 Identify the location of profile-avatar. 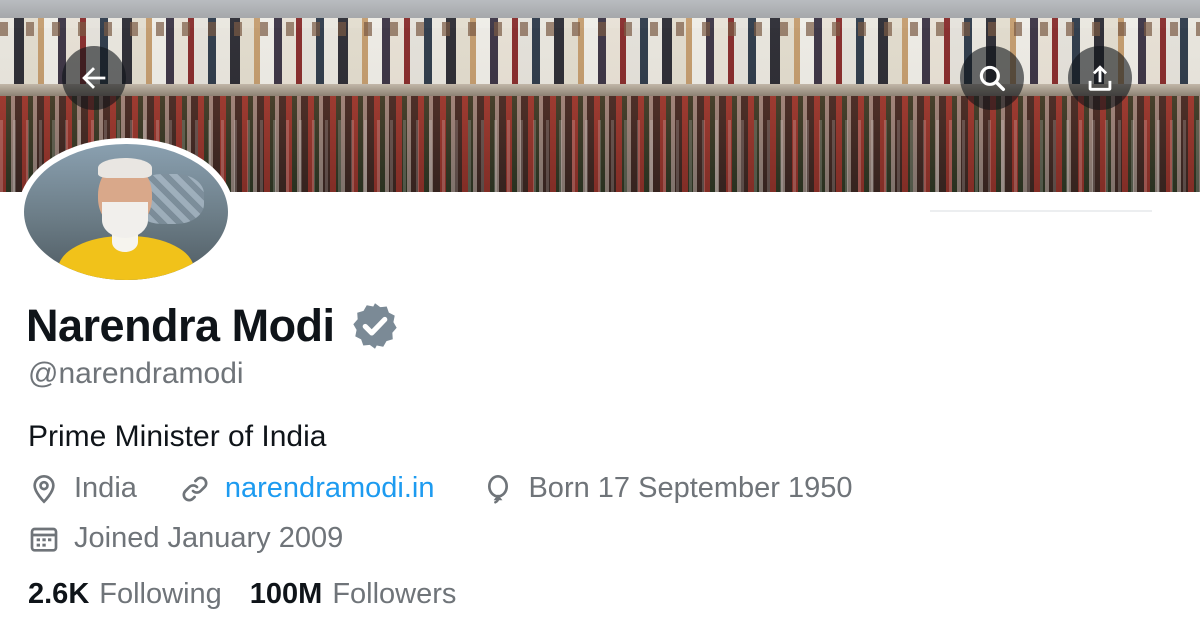
(126, 211).